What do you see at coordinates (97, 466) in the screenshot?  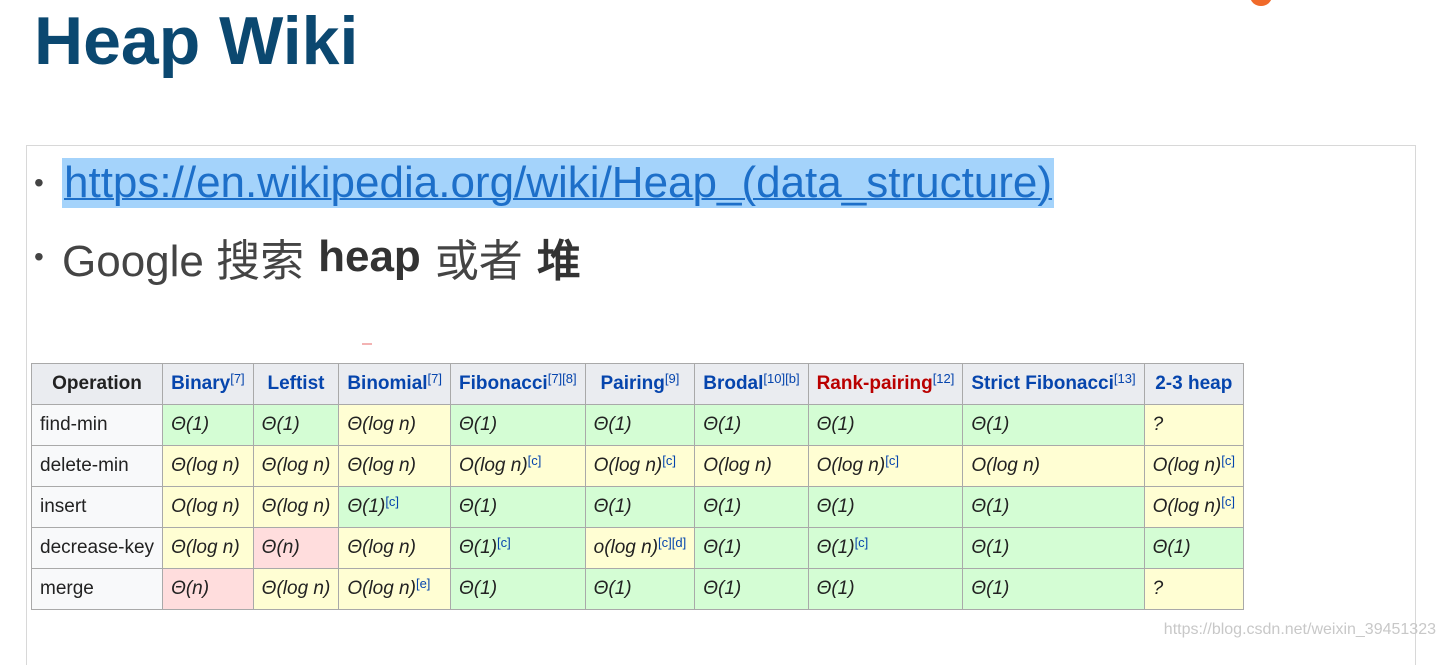 I see `row-label-delete-min: delete-min` at bounding box center [97, 466].